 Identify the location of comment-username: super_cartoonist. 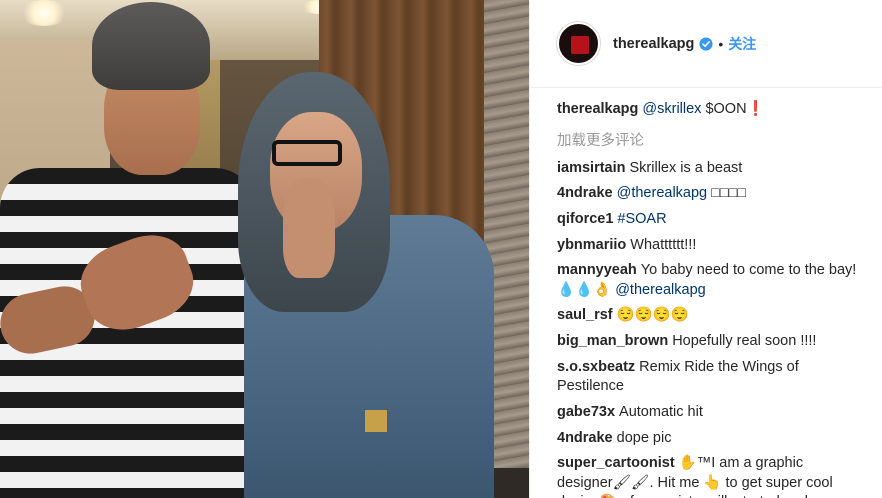
(616, 463).